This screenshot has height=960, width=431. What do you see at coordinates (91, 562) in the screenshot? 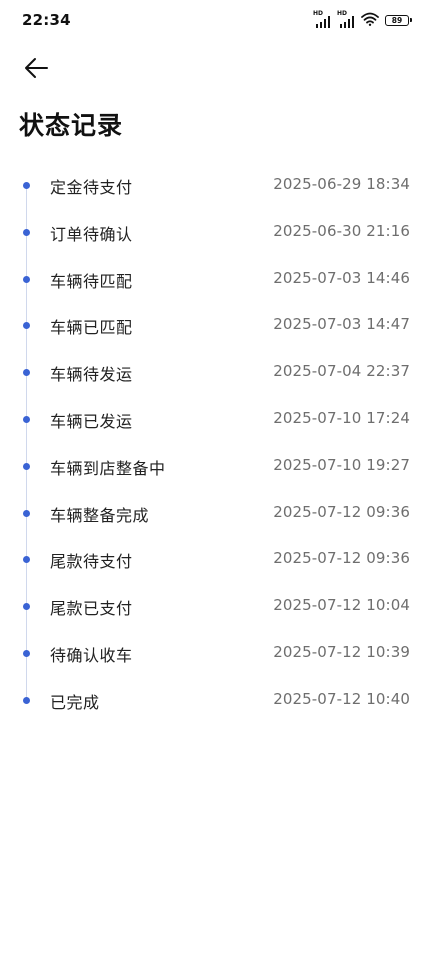
I see `status-label: 尾款待支付` at bounding box center [91, 562].